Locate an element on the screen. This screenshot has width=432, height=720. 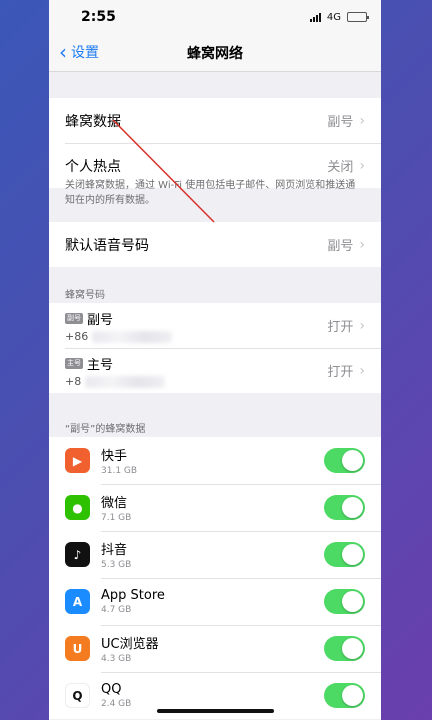
qq-icon: Q is located at coordinates (77, 695).